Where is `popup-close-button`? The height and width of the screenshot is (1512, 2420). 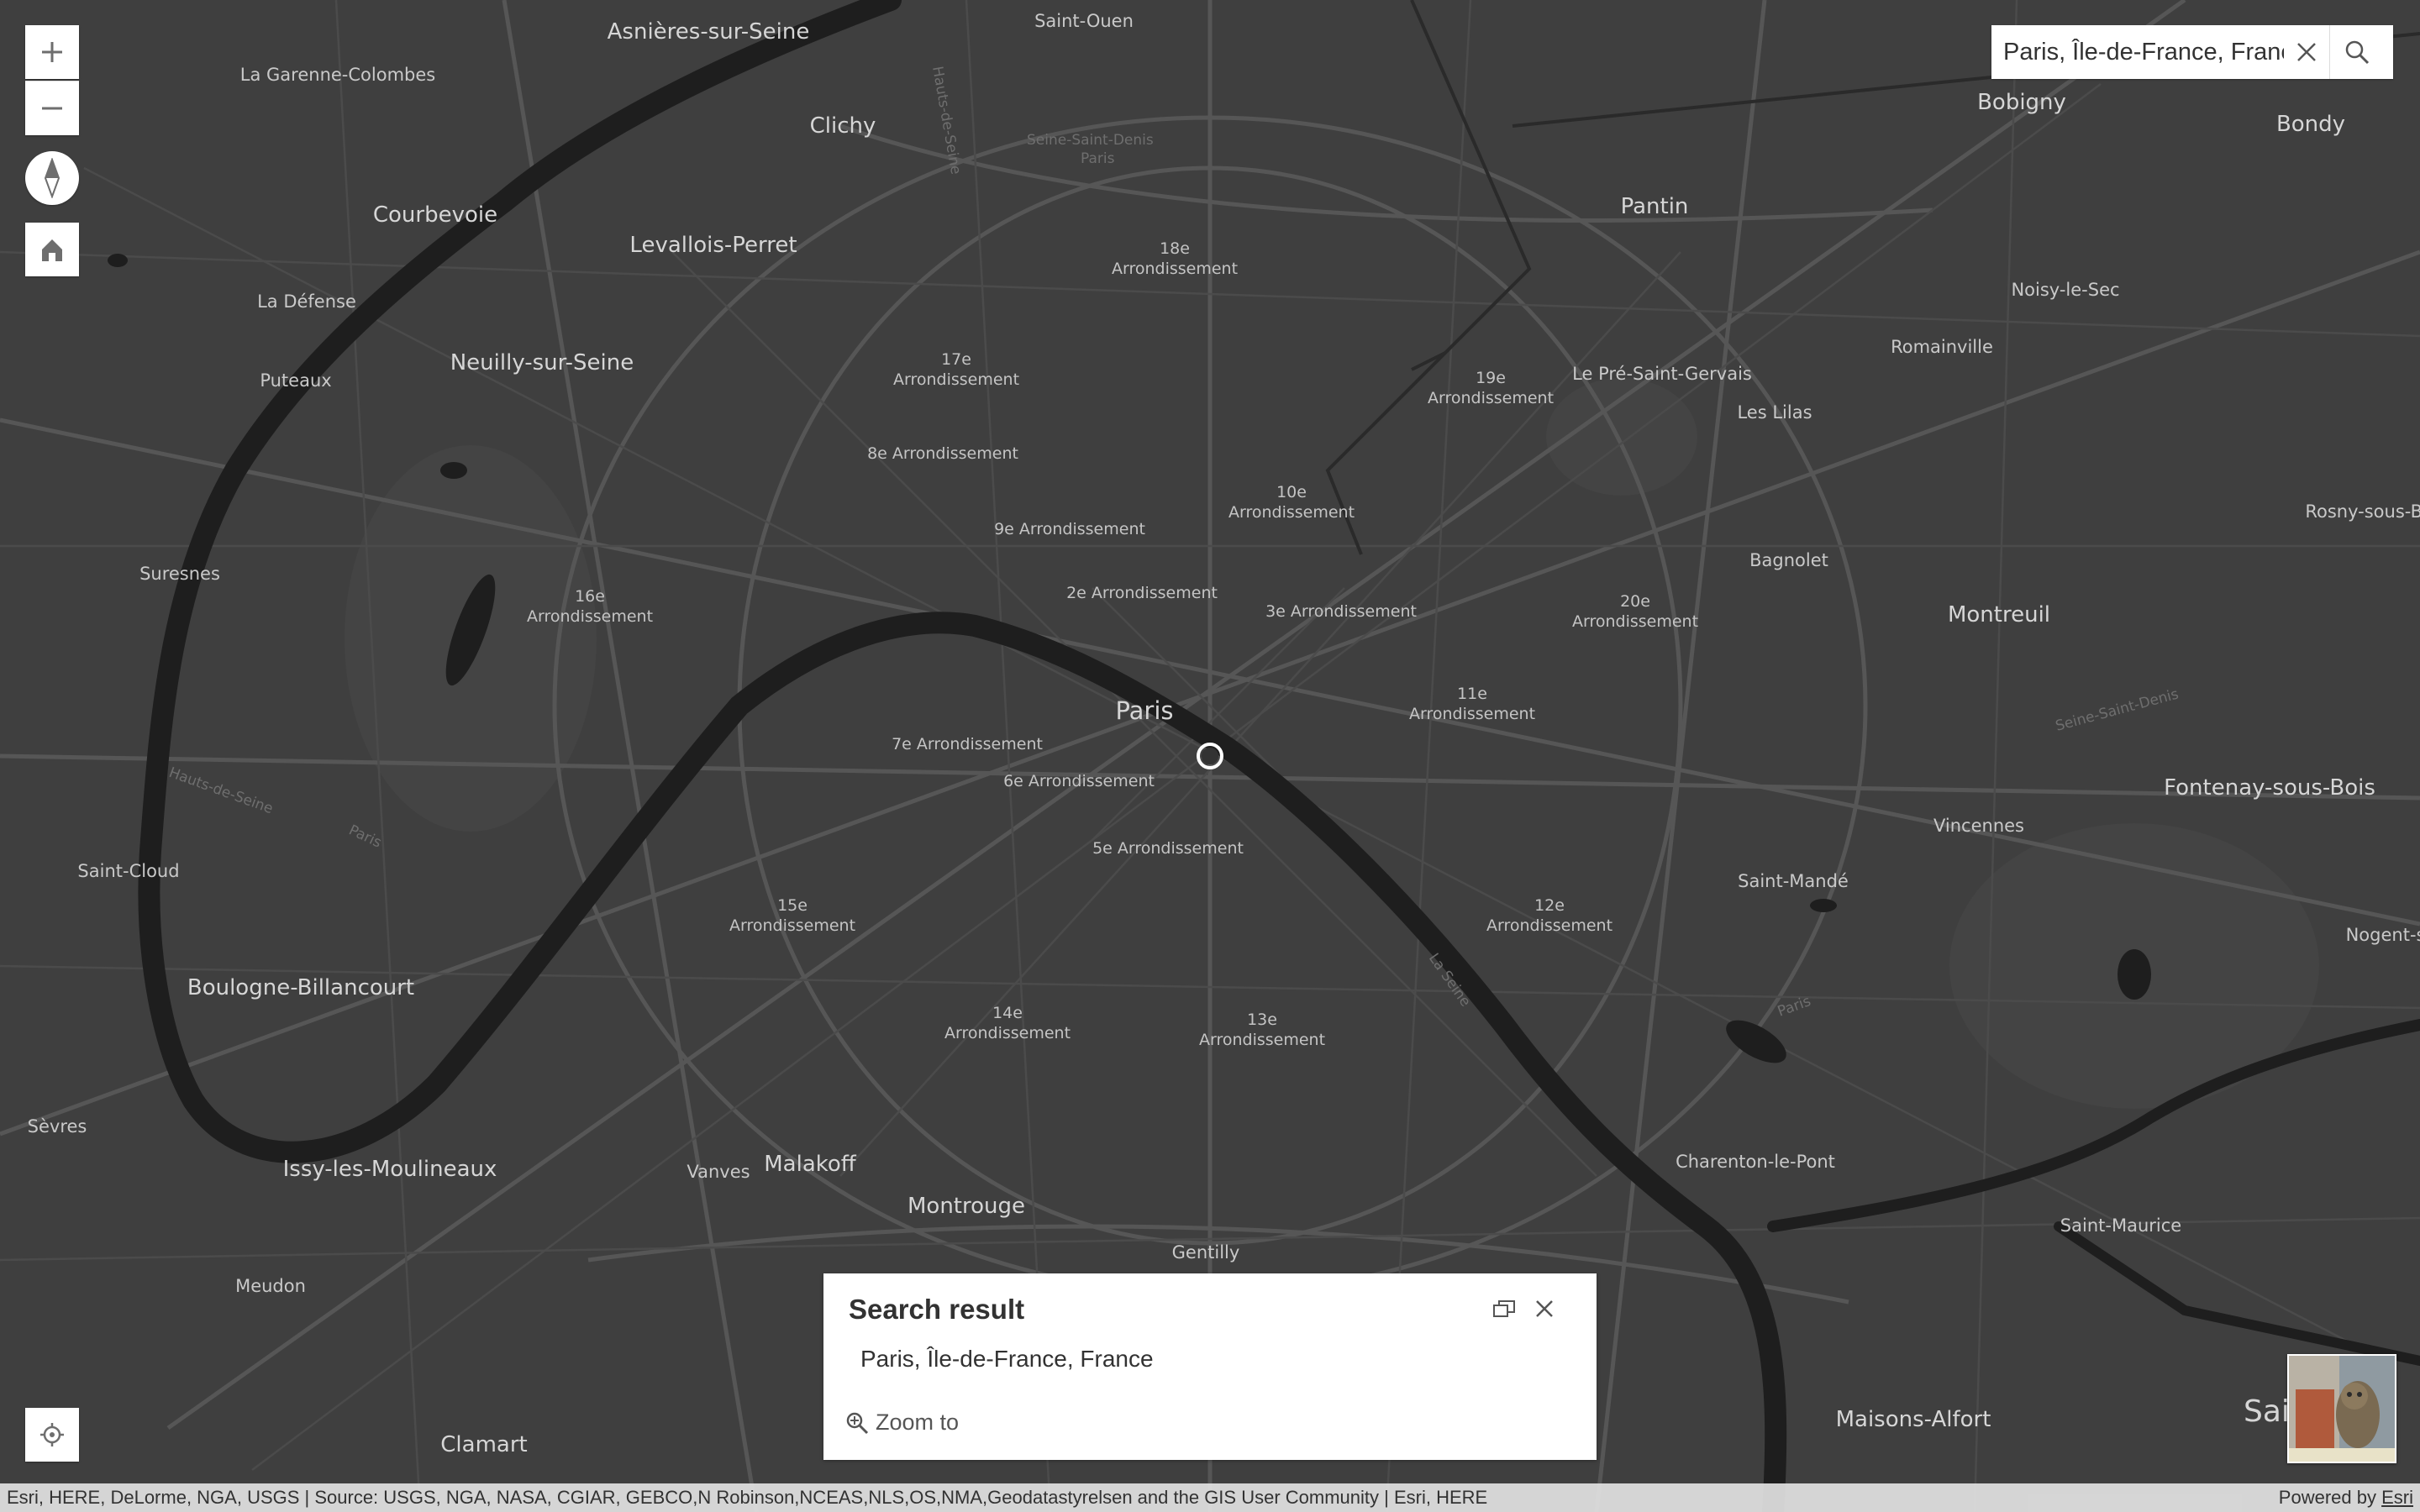
popup-close-button is located at coordinates (1544, 1308).